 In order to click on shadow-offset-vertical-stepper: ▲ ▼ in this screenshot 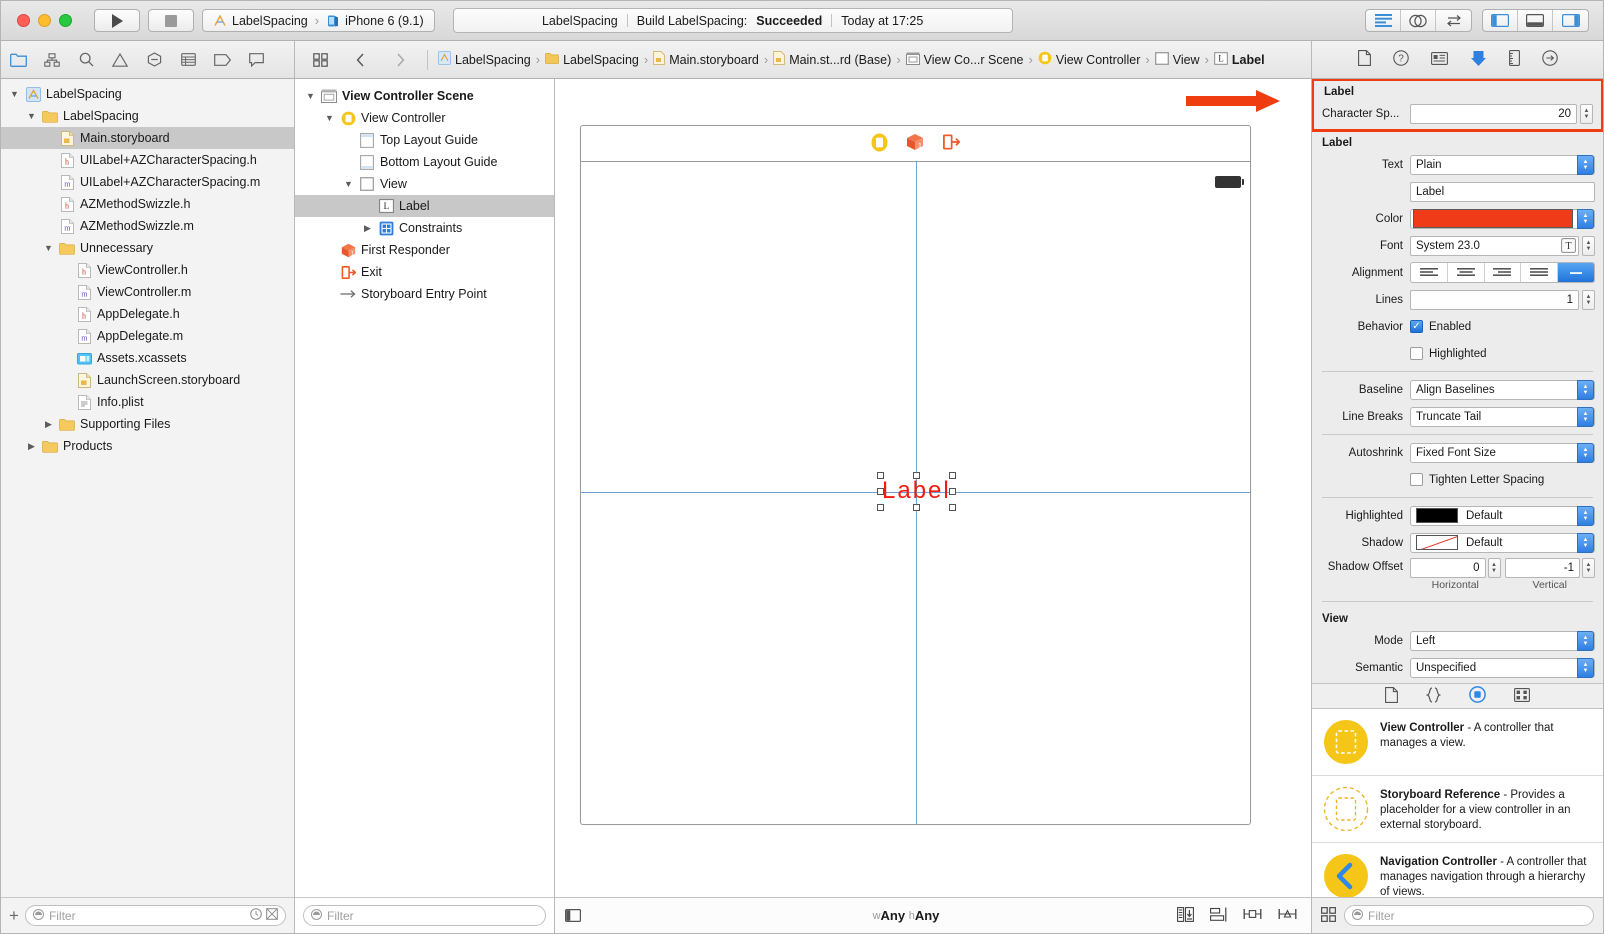, I will do `click(1588, 568)`.